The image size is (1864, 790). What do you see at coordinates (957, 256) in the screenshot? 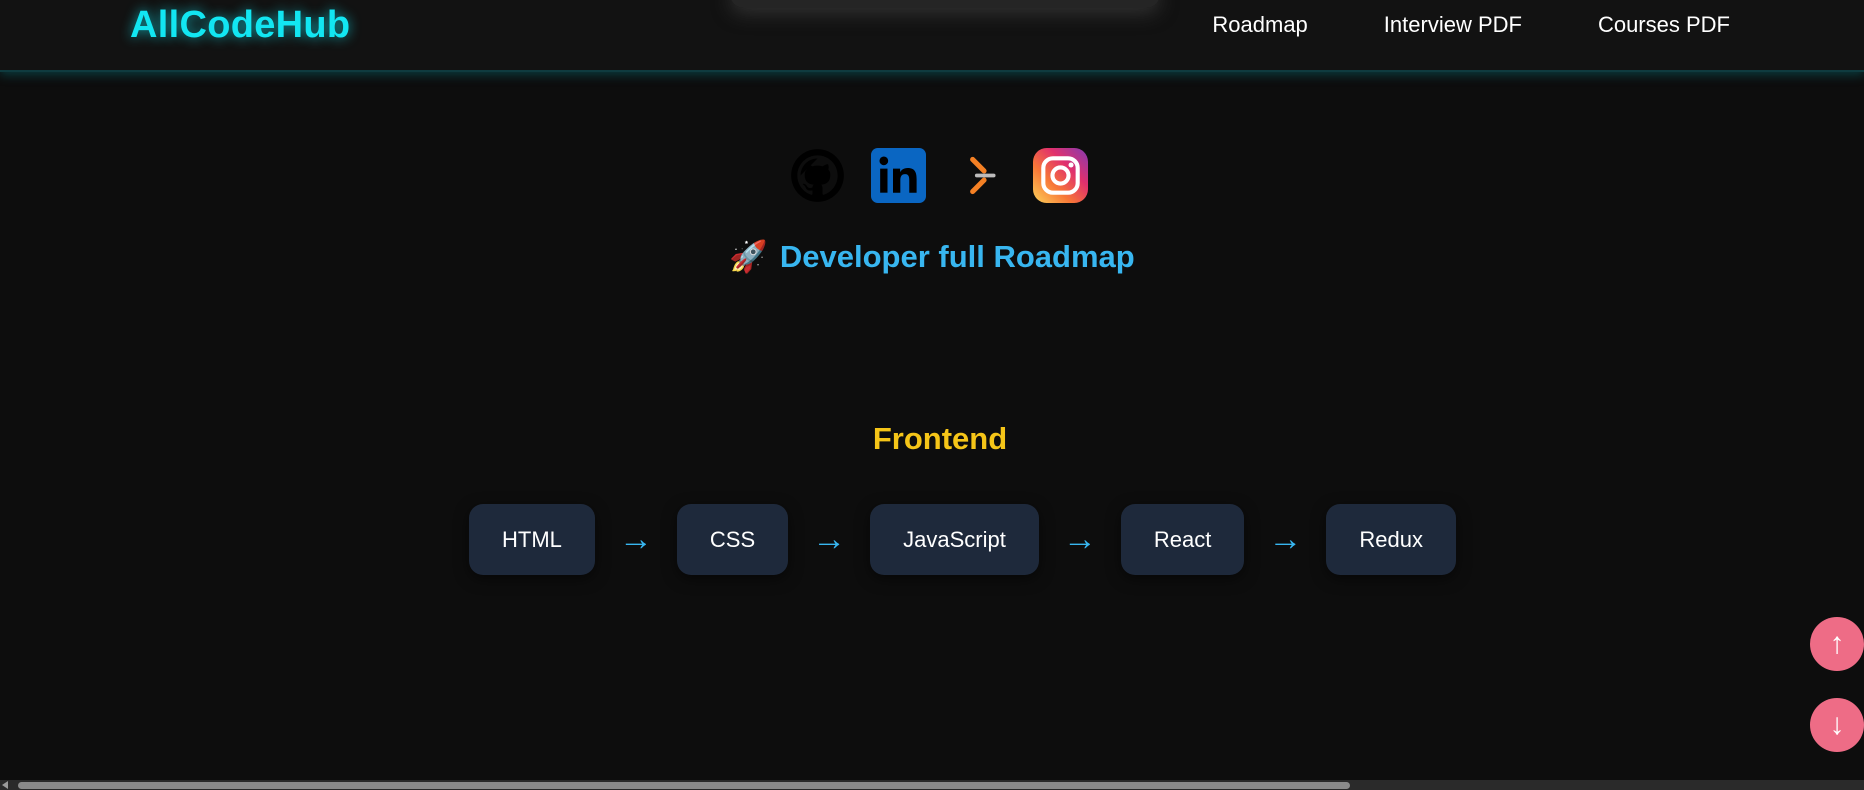
I see `page-title-text: Developer full Roadmap` at bounding box center [957, 256].